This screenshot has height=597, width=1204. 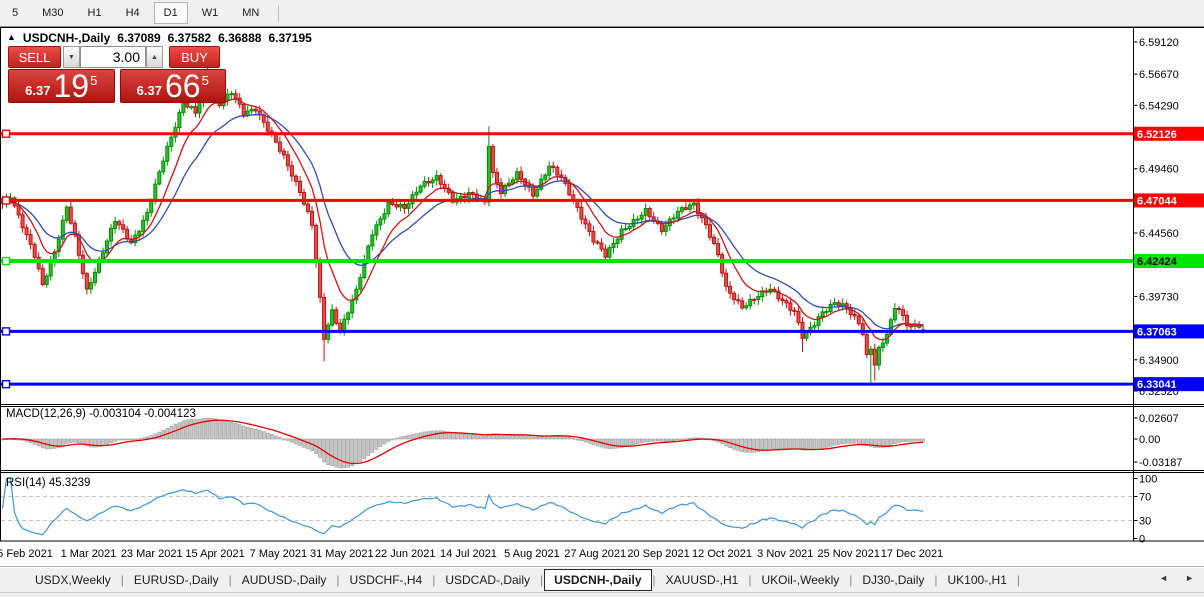 I want to click on buy-price-box: 6.37 66 5, so click(x=172, y=86).